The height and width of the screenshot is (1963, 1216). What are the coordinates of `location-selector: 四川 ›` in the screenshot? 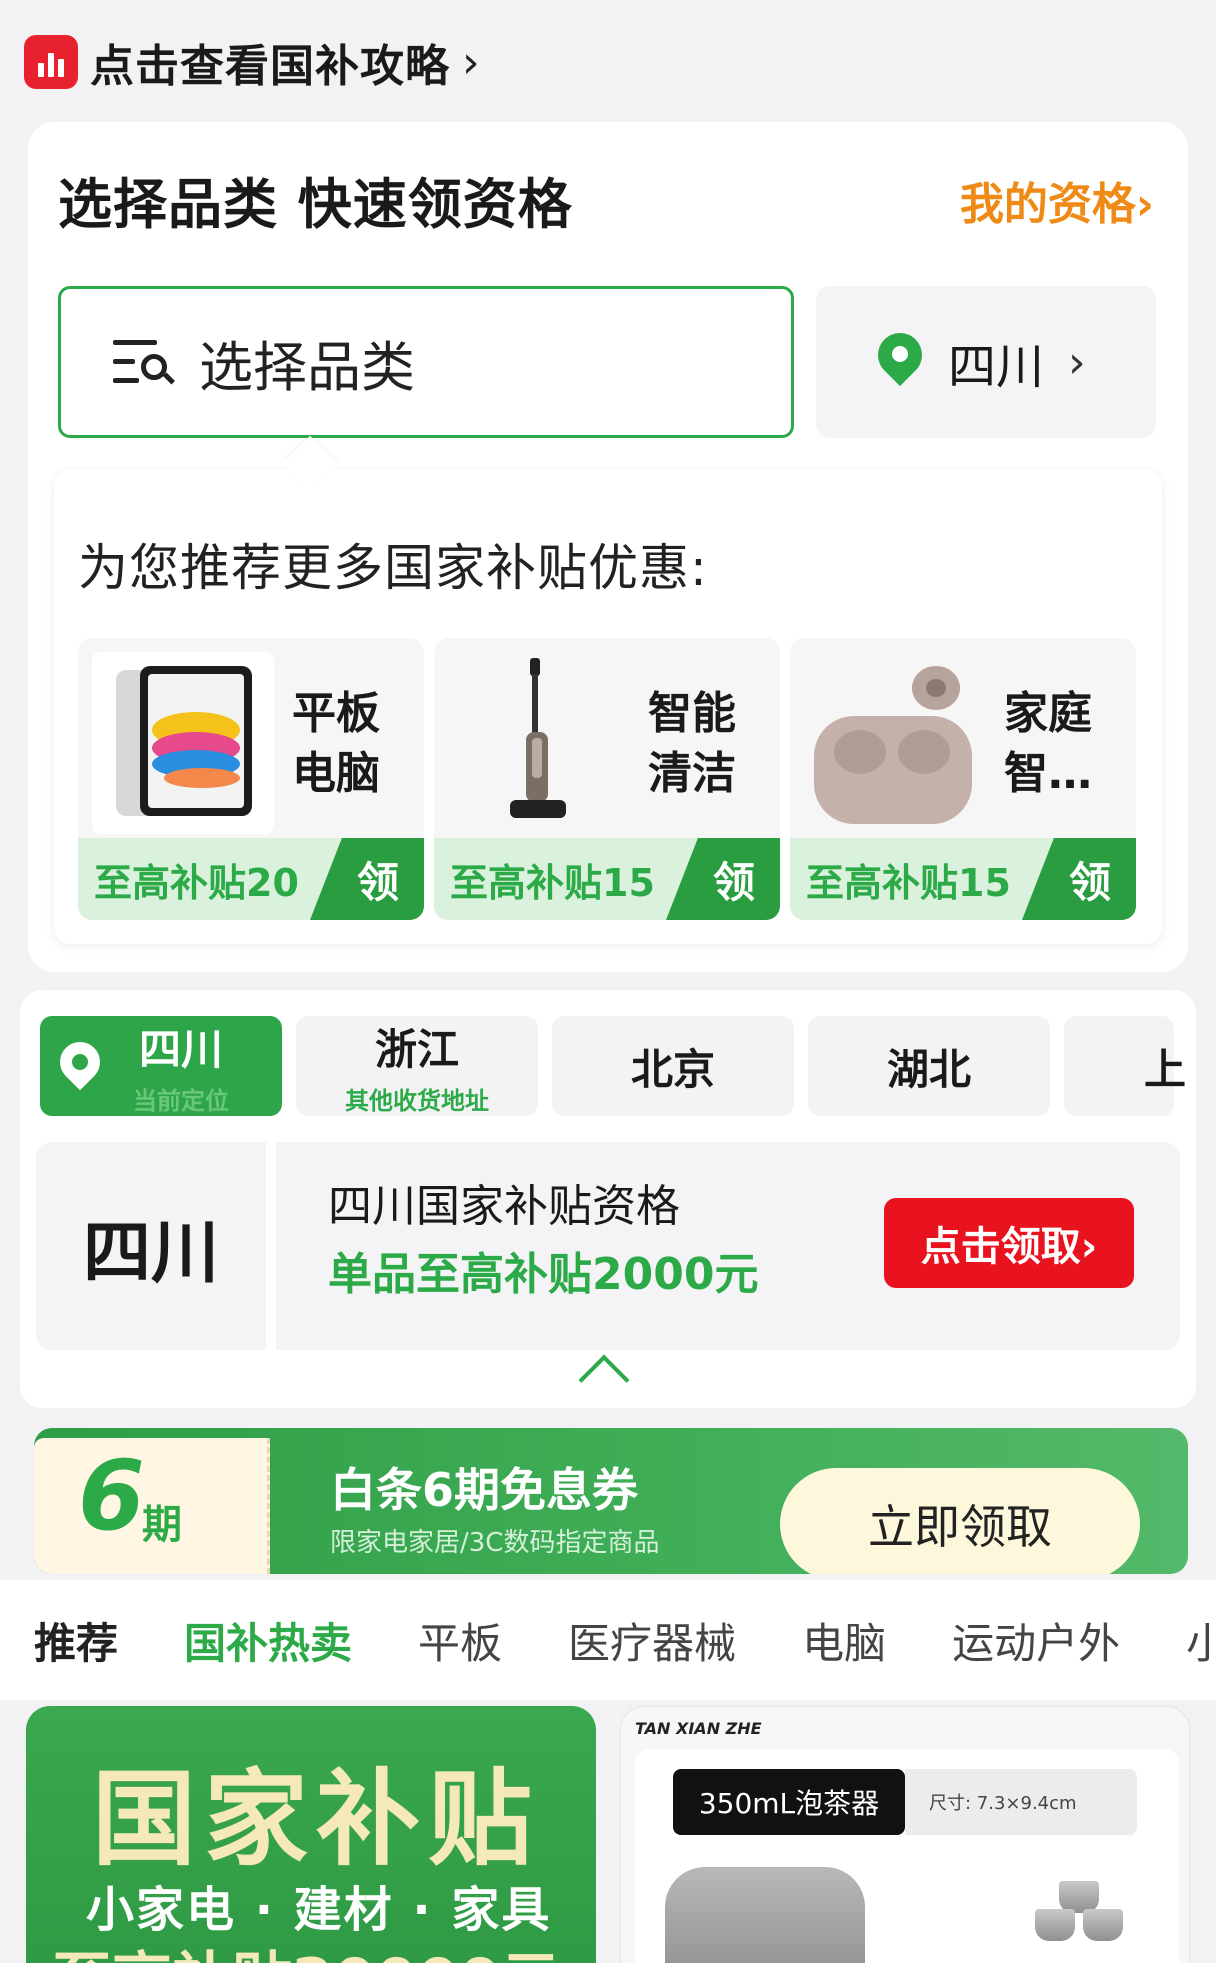 It's located at (986, 362).